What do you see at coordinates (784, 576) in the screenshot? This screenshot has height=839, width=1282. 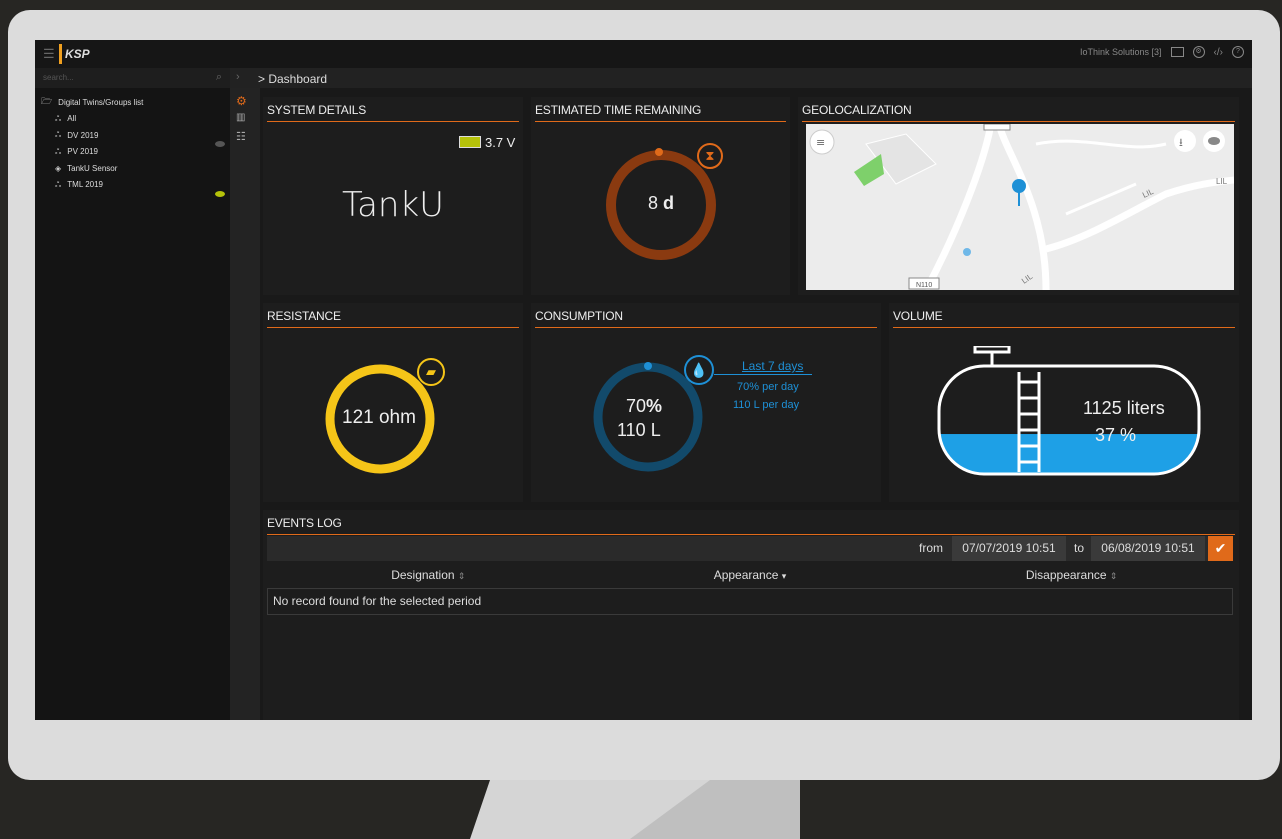 I see `sort-down-icon: ▾` at bounding box center [784, 576].